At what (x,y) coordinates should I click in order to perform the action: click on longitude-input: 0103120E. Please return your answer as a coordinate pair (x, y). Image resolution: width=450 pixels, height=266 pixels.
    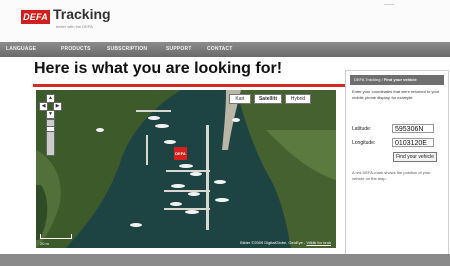
    Looking at the image, I should click on (413, 142).